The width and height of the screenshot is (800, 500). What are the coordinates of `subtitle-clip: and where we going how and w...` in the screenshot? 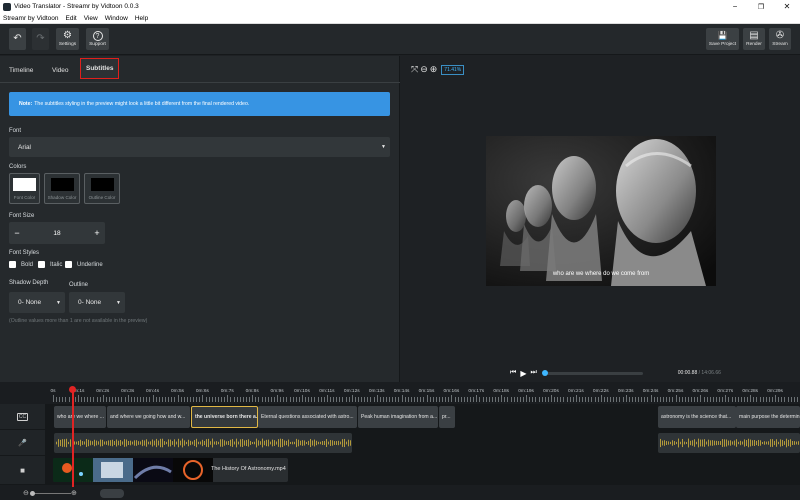 It's located at (148, 417).